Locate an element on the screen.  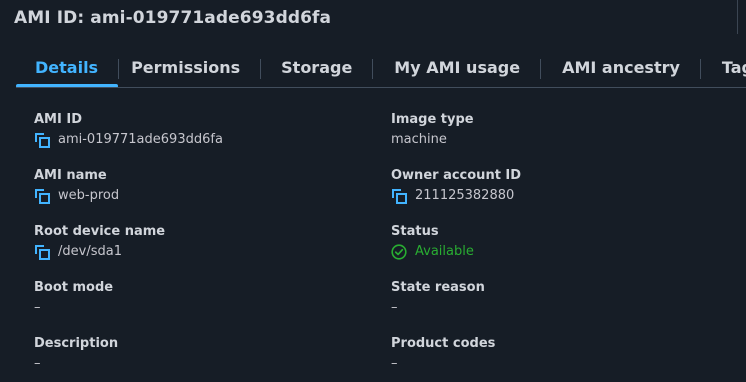
image-type-label: Image type is located at coordinates (432, 119).